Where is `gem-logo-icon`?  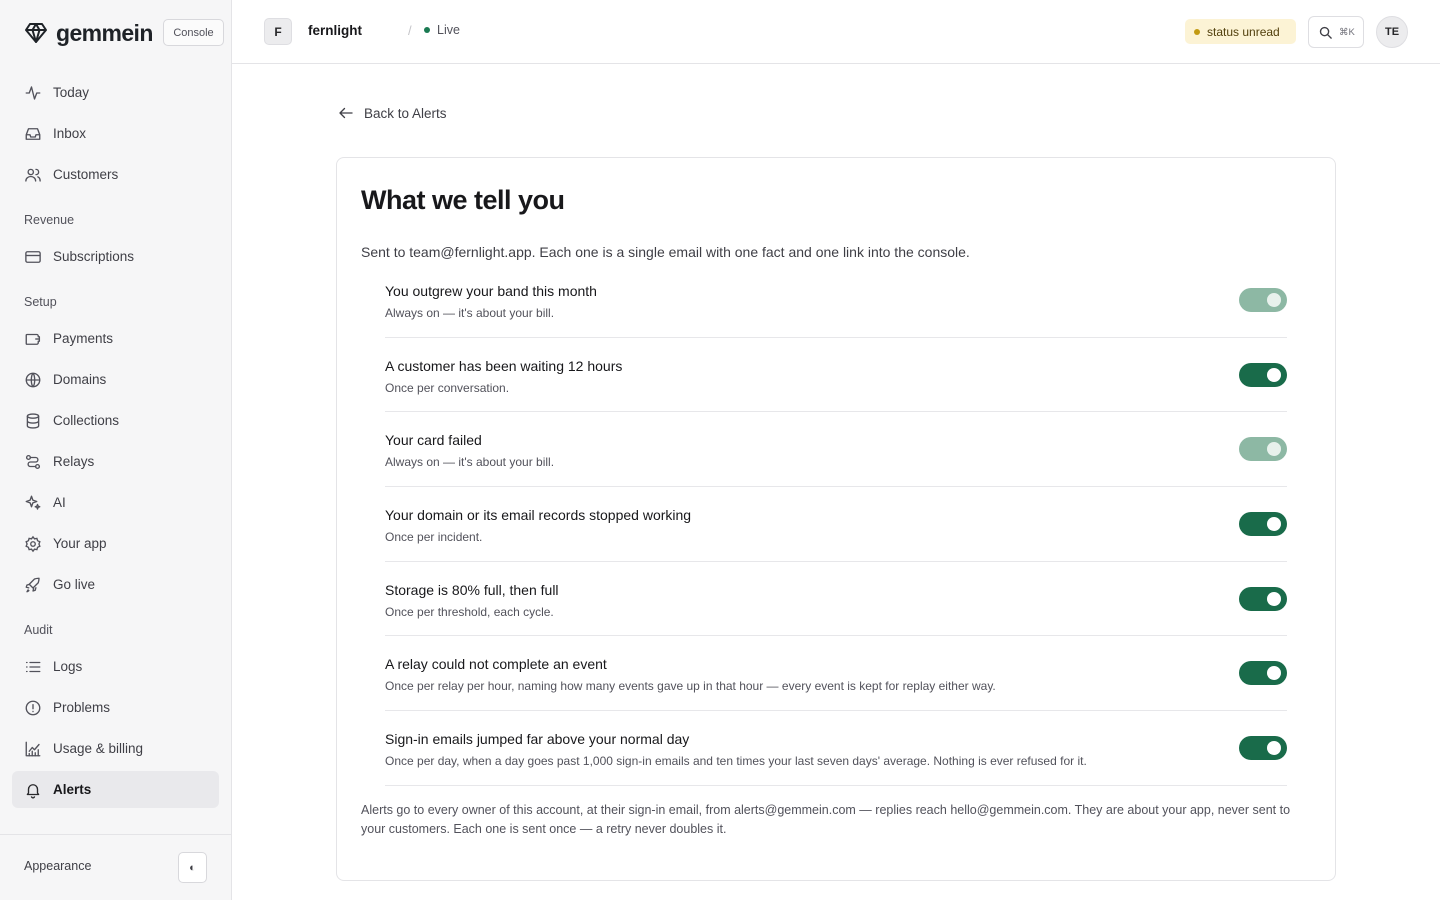
gem-logo-icon is located at coordinates (36, 33).